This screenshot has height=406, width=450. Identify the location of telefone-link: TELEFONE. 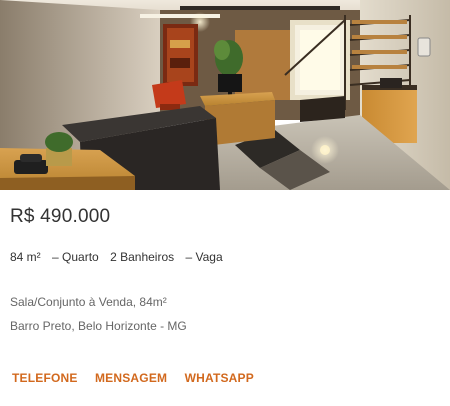
(45, 378).